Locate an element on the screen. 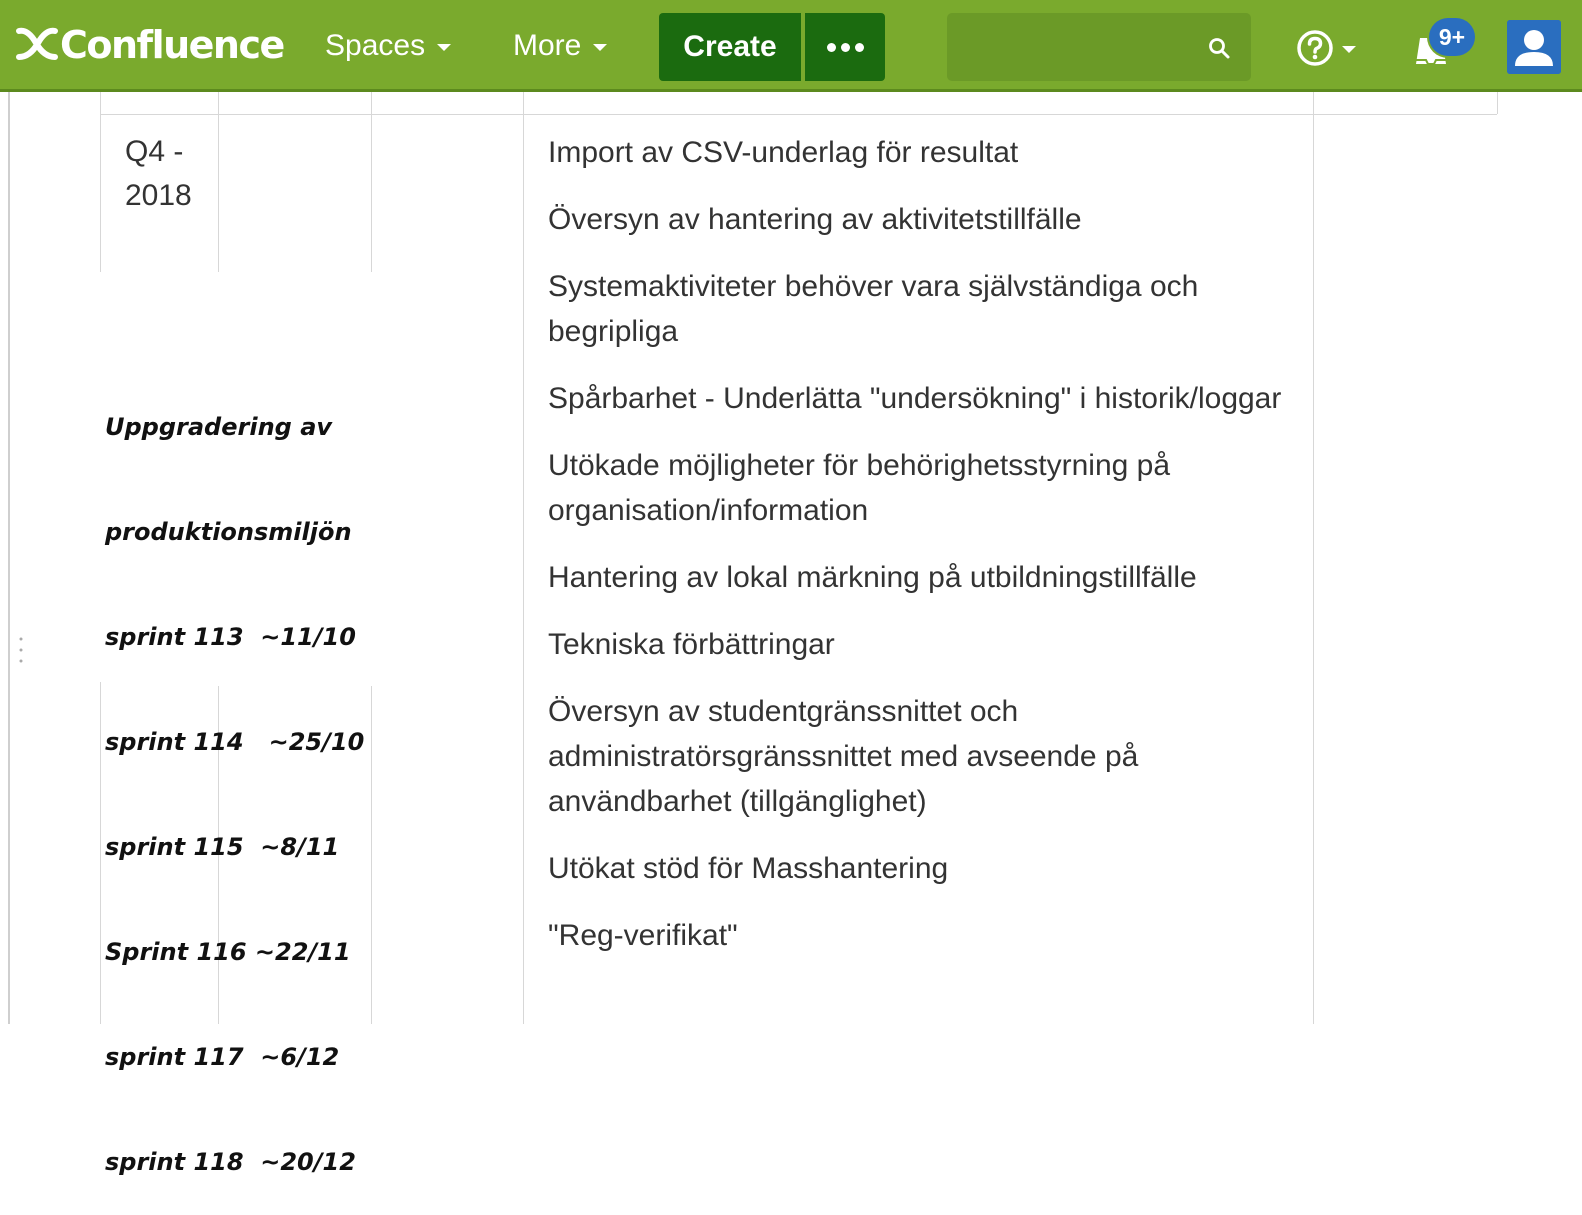  spaces-menu: Spaces is located at coordinates (388, 46).